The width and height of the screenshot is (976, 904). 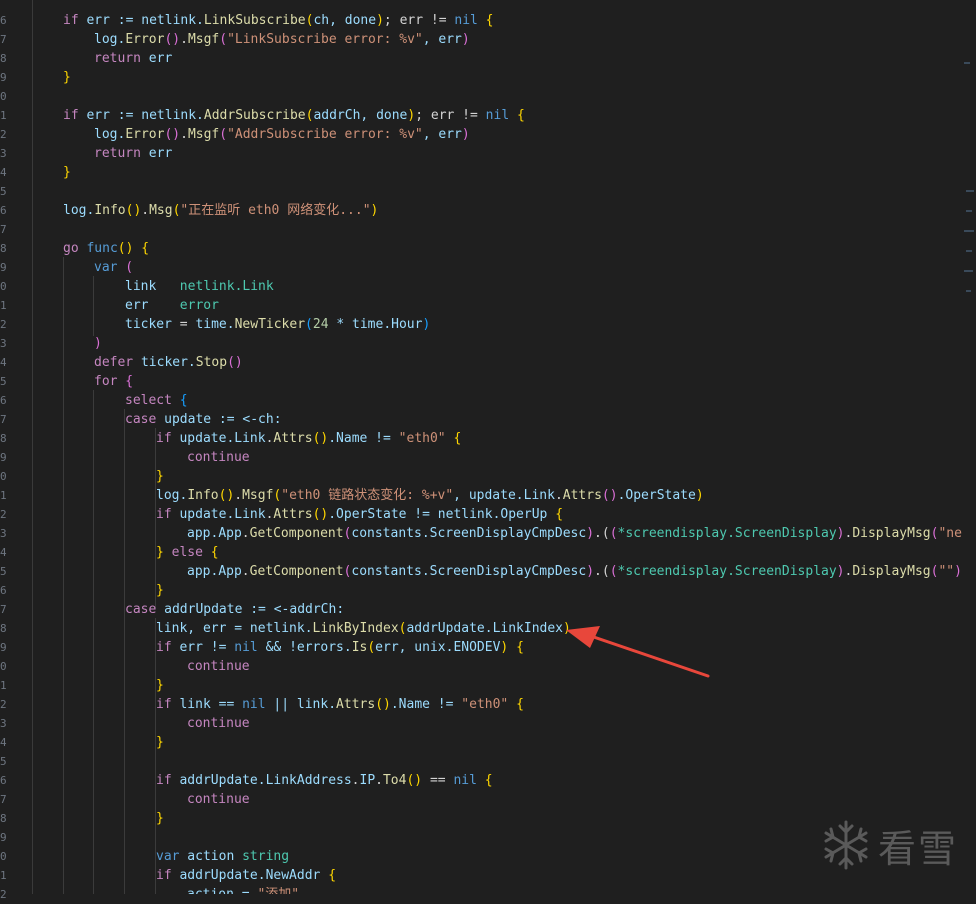 I want to click on code-token: App, so click(x=230, y=533).